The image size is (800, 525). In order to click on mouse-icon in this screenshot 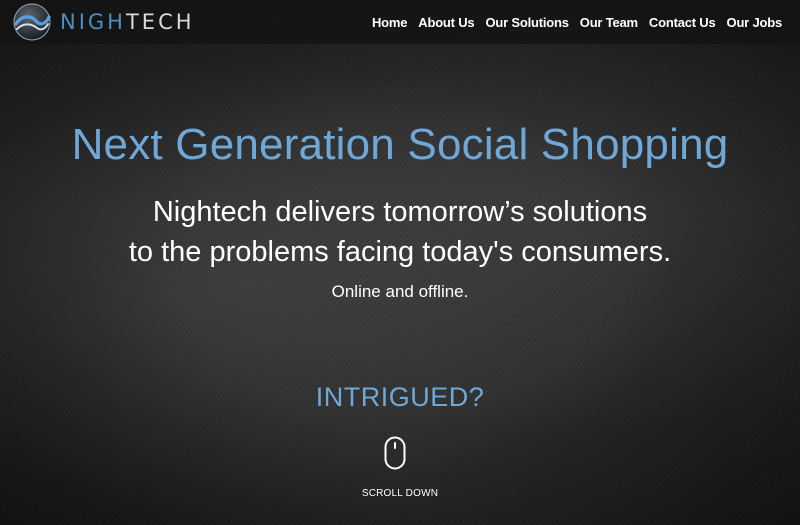, I will do `click(395, 453)`.